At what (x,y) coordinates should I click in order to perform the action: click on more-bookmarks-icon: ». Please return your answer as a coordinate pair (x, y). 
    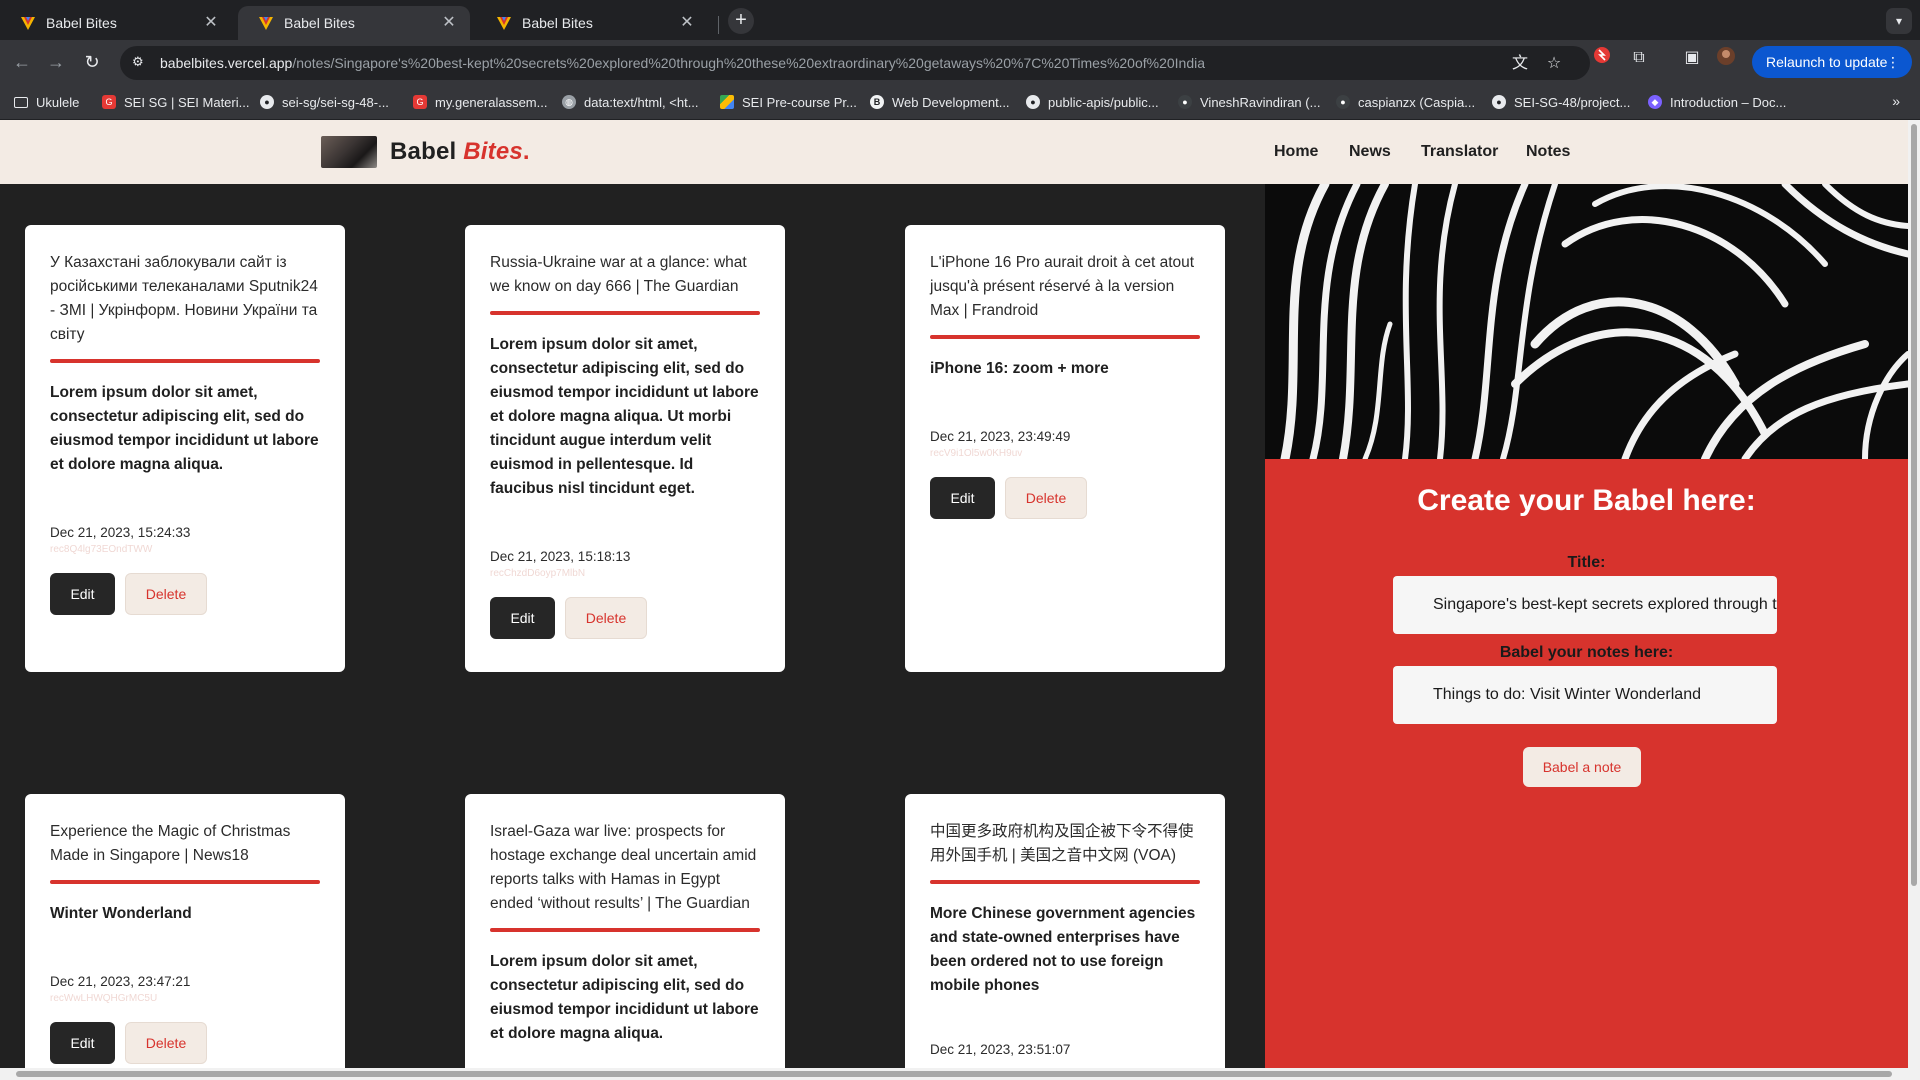
    Looking at the image, I should click on (1896, 101).